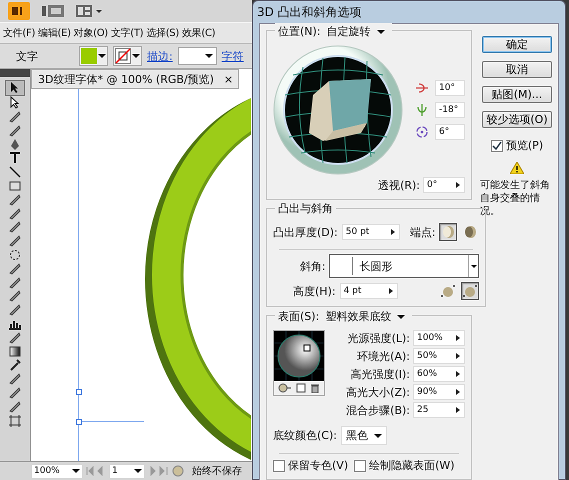 The height and width of the screenshot is (480, 569). What do you see at coordinates (310, 465) in the screenshot?
I see `option-checkbox: 保留专色(V)` at bounding box center [310, 465].